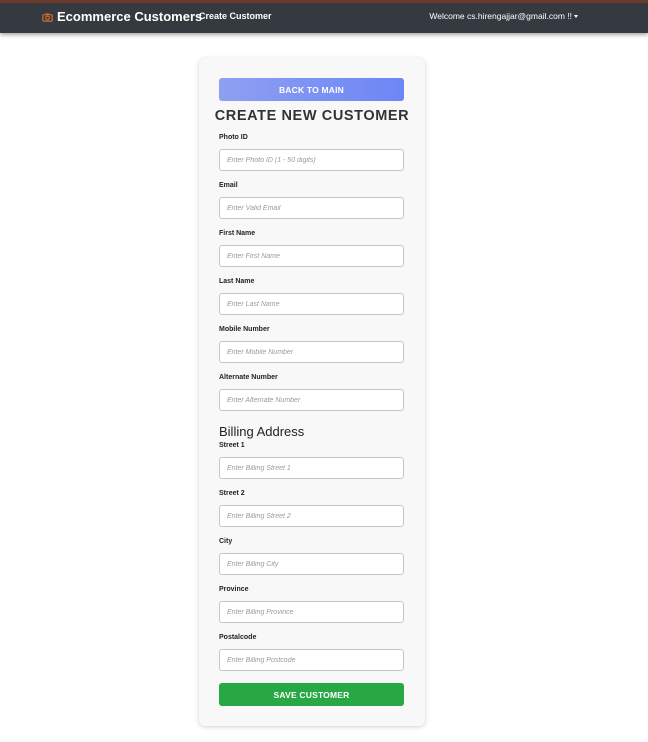  Describe the element at coordinates (130, 16) in the screenshot. I see `brand-title: Ecommerce Customers` at that location.